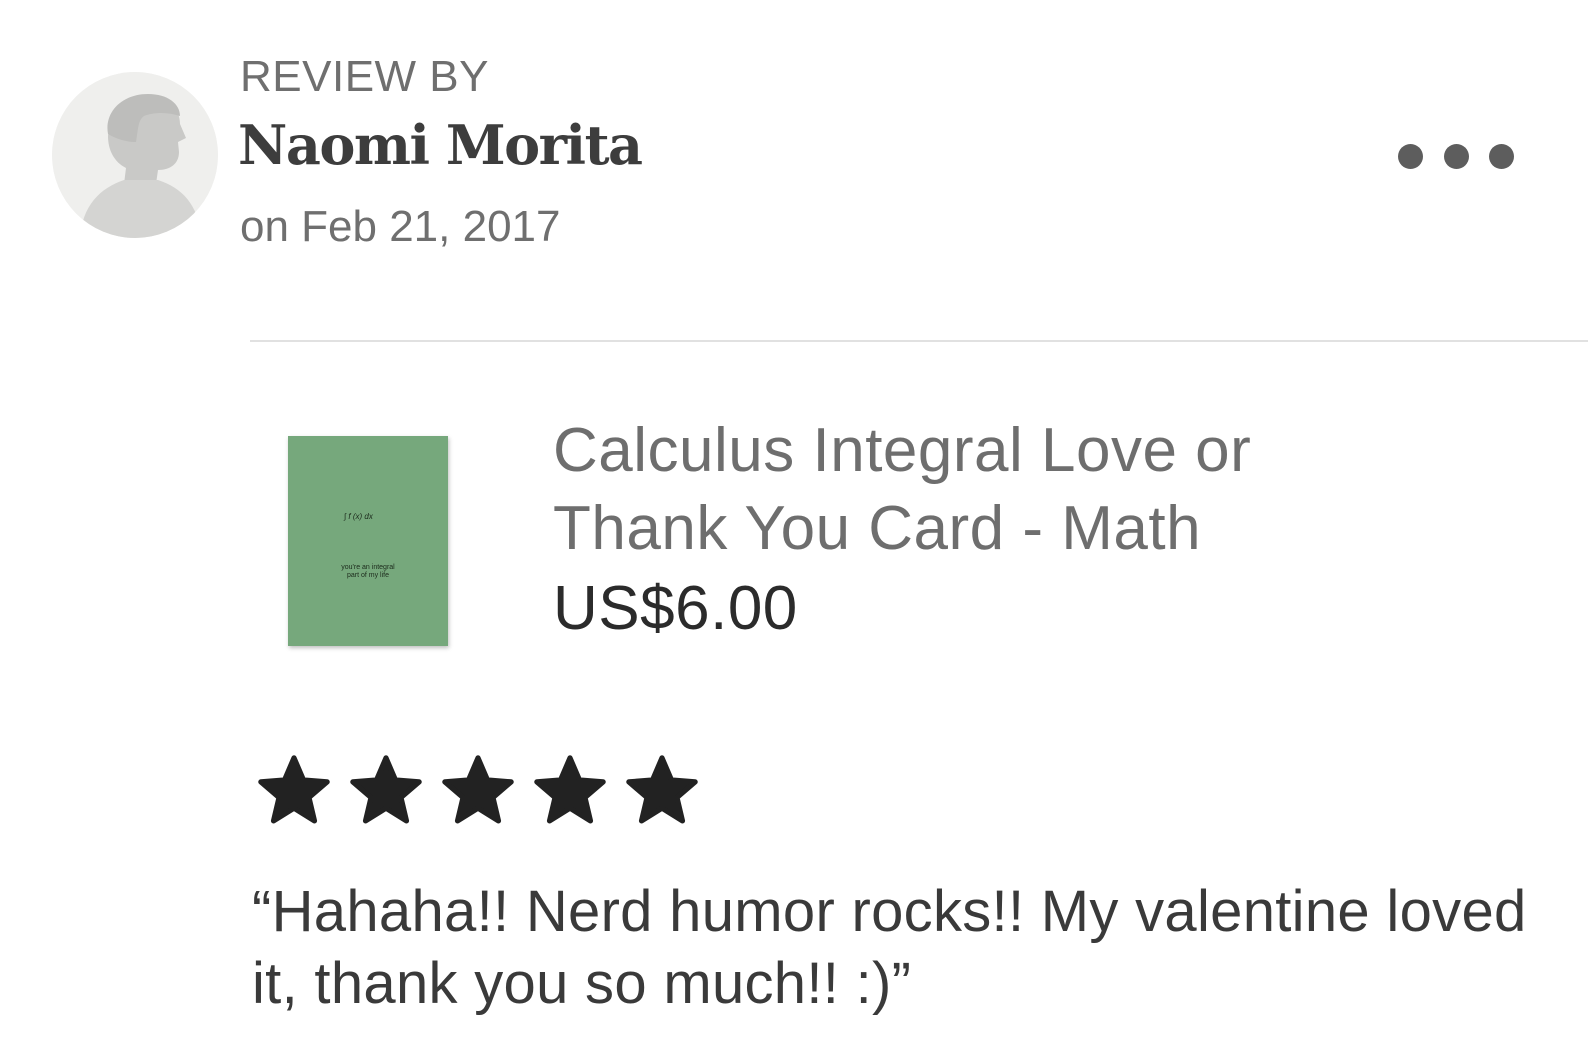 This screenshot has height=1059, width=1588. Describe the element at coordinates (368, 567) in the screenshot. I see `card-caption-line: you're an integral` at that location.